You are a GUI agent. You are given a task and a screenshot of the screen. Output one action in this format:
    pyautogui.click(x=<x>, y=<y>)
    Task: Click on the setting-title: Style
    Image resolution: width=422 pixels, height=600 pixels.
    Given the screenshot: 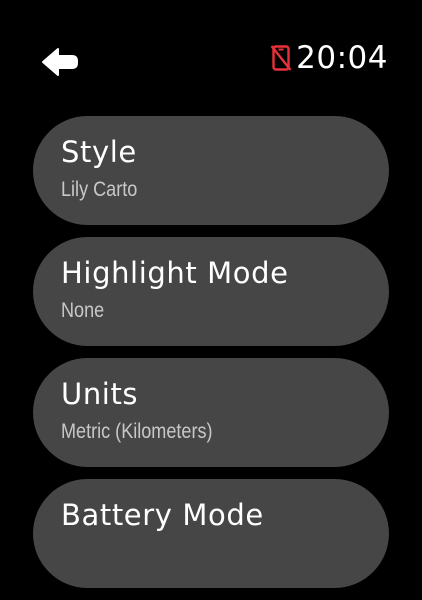 What is the action you would take?
    pyautogui.click(x=99, y=152)
    